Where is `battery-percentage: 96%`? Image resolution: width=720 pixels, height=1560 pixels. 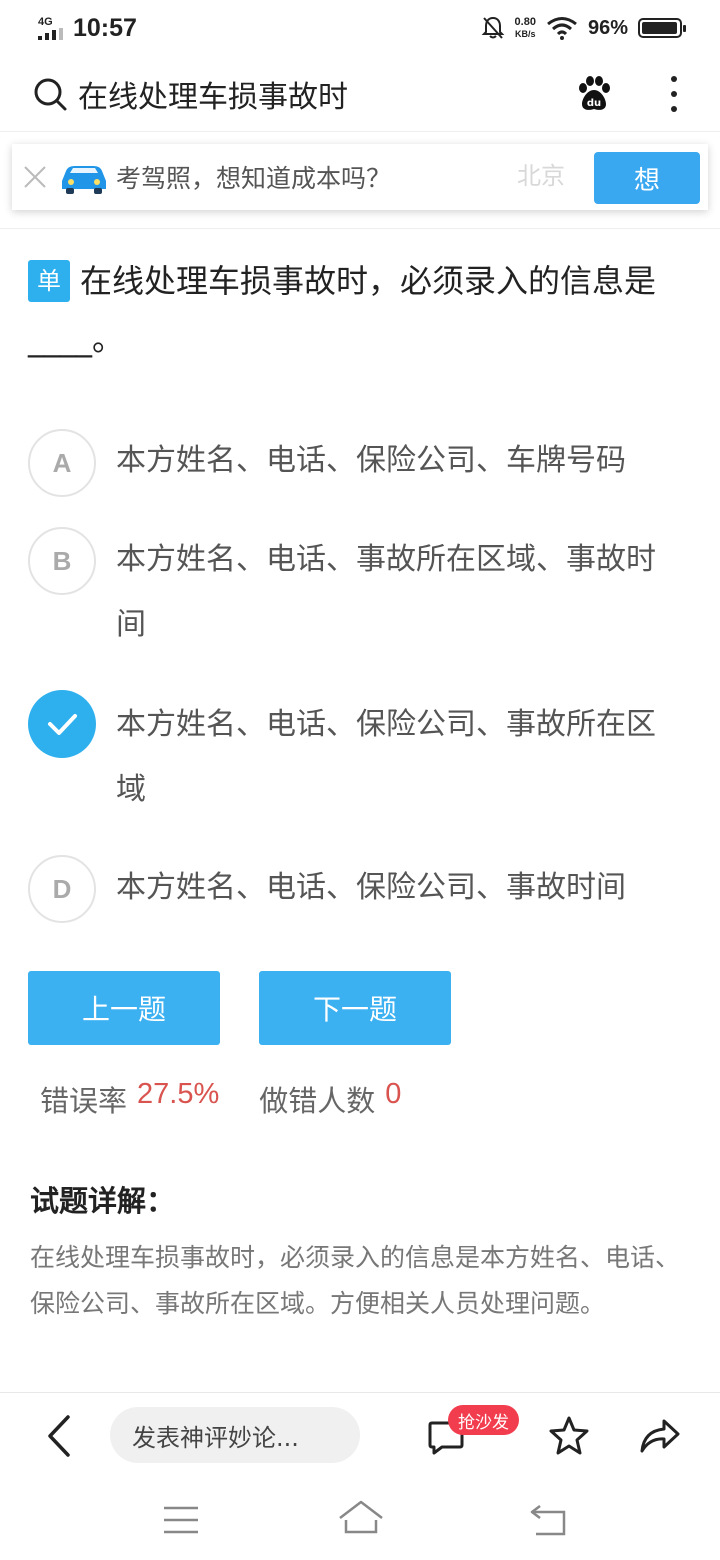
battery-percentage: 96% is located at coordinates (607, 27).